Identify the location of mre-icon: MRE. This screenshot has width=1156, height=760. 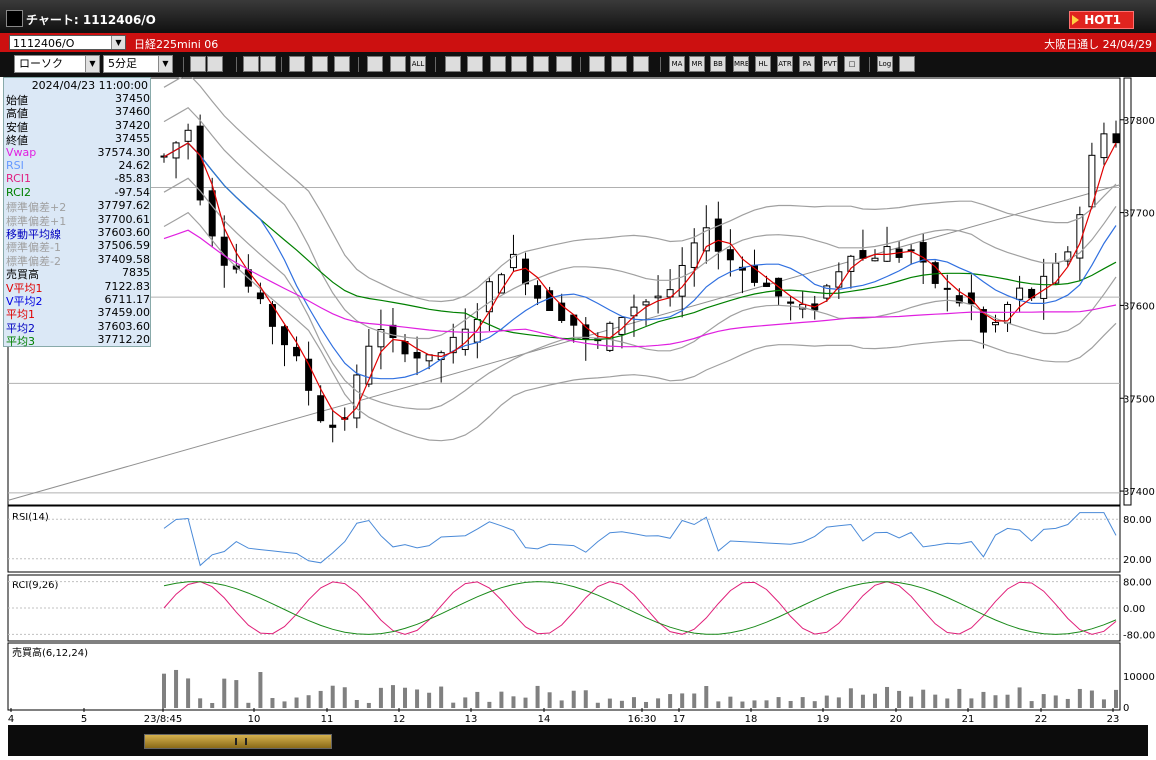
(741, 64).